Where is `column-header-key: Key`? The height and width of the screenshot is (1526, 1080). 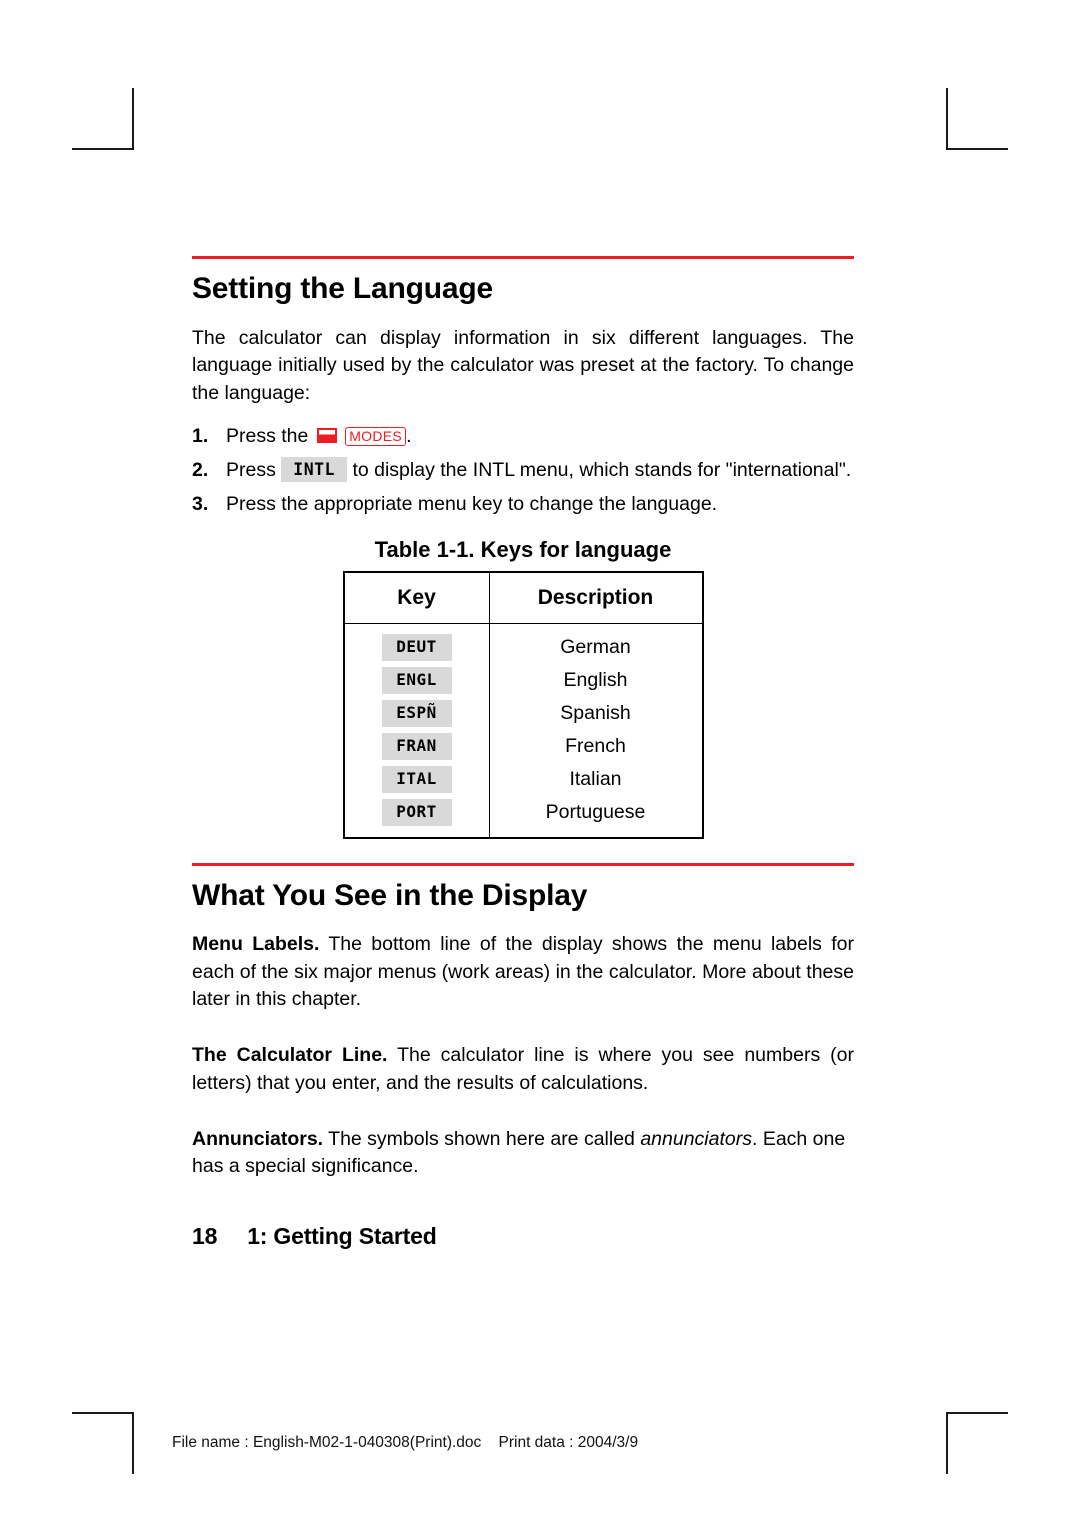 column-header-key: Key is located at coordinates (416, 598).